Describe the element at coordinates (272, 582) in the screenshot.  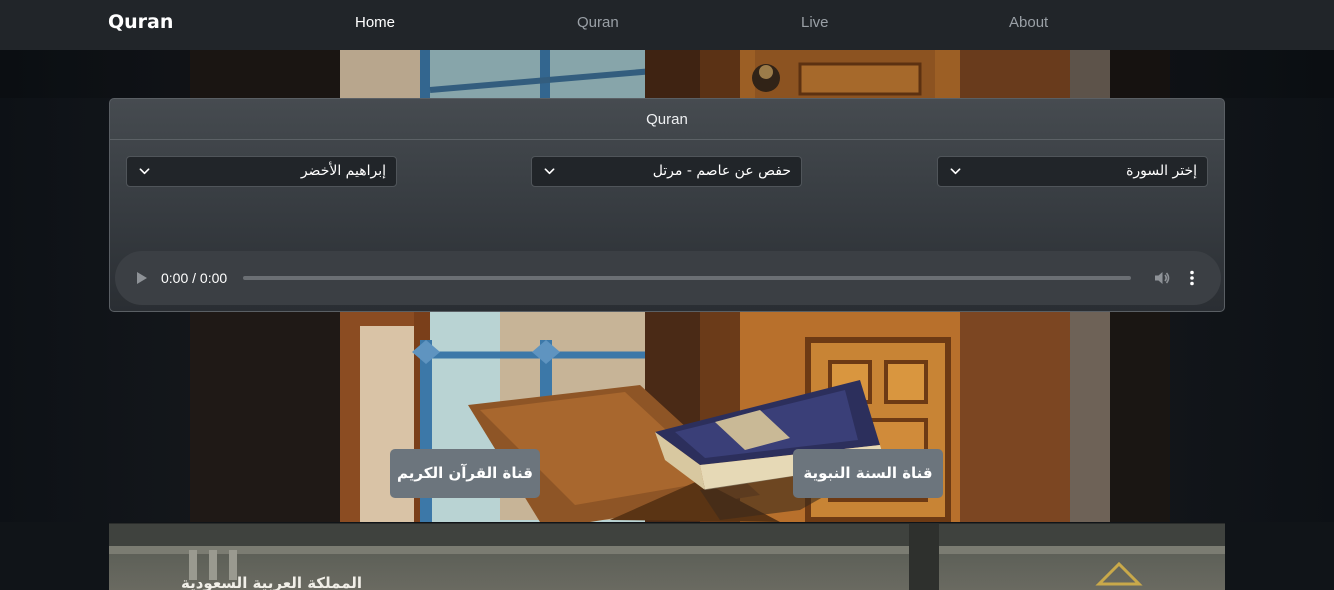
I see `banner-text: المملكة العربية السعودية` at that location.